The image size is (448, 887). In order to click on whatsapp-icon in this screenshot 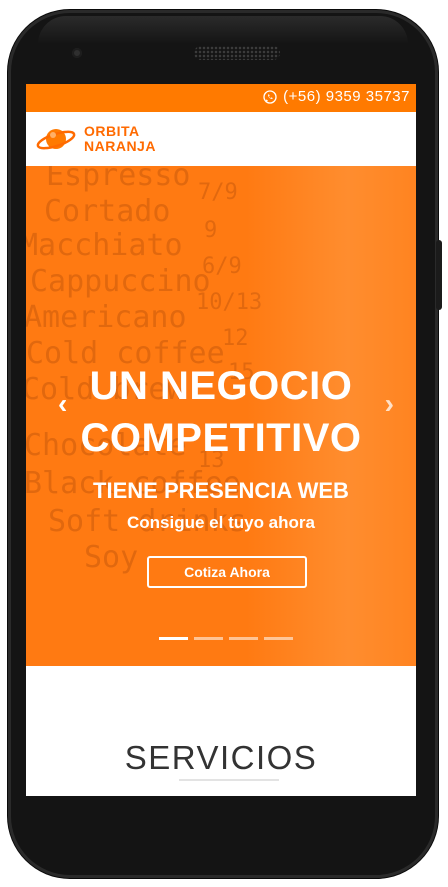, I will do `click(270, 96)`.